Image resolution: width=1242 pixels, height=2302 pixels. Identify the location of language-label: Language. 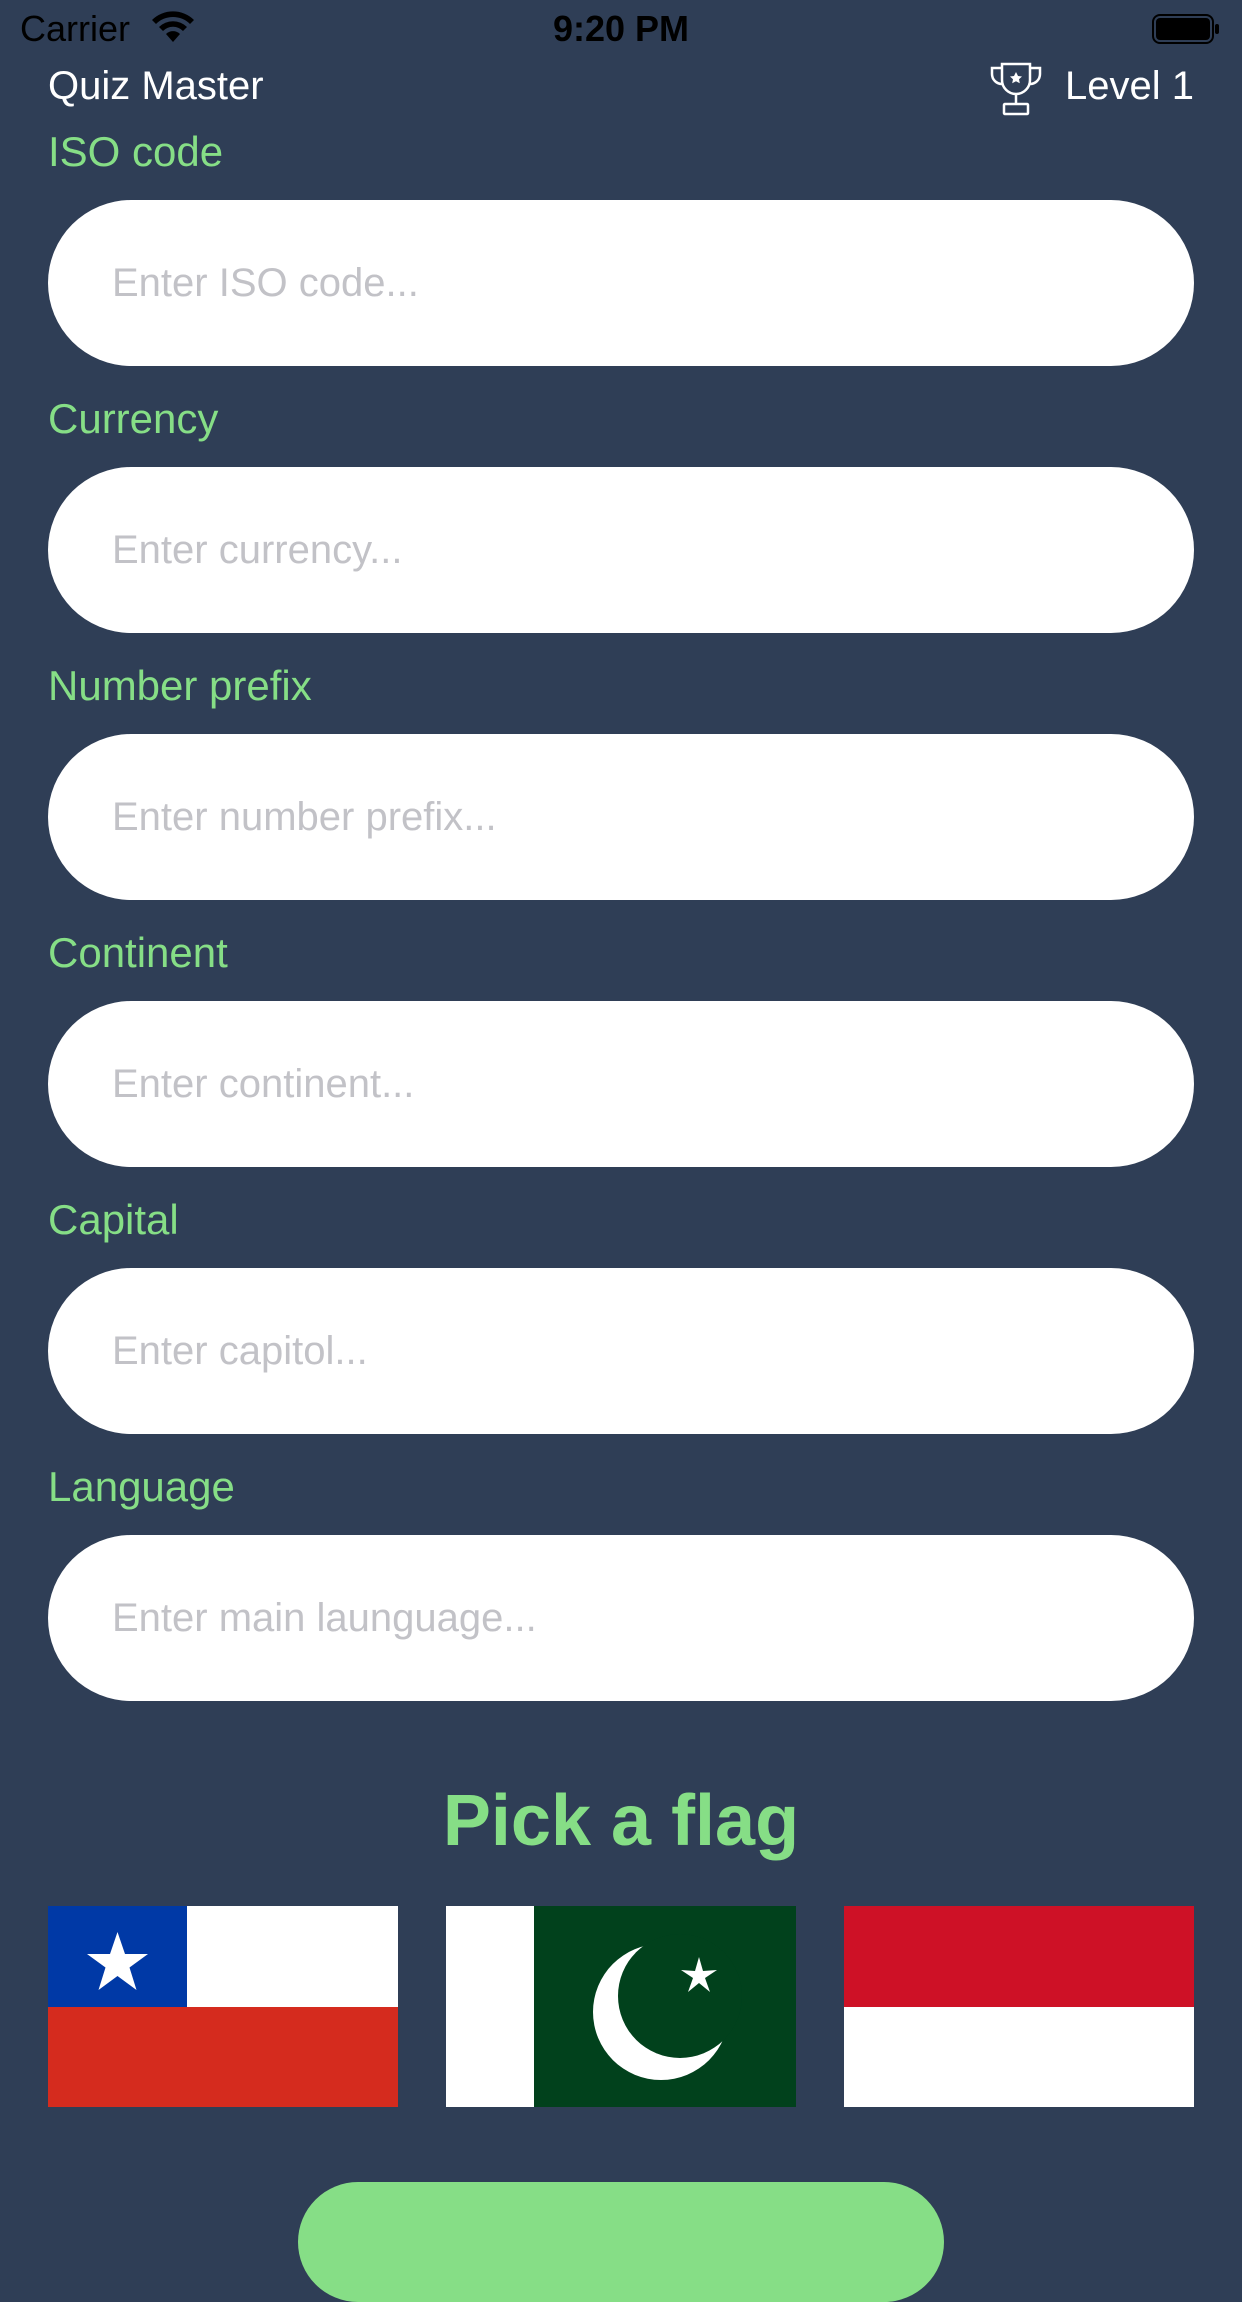
(141, 1486).